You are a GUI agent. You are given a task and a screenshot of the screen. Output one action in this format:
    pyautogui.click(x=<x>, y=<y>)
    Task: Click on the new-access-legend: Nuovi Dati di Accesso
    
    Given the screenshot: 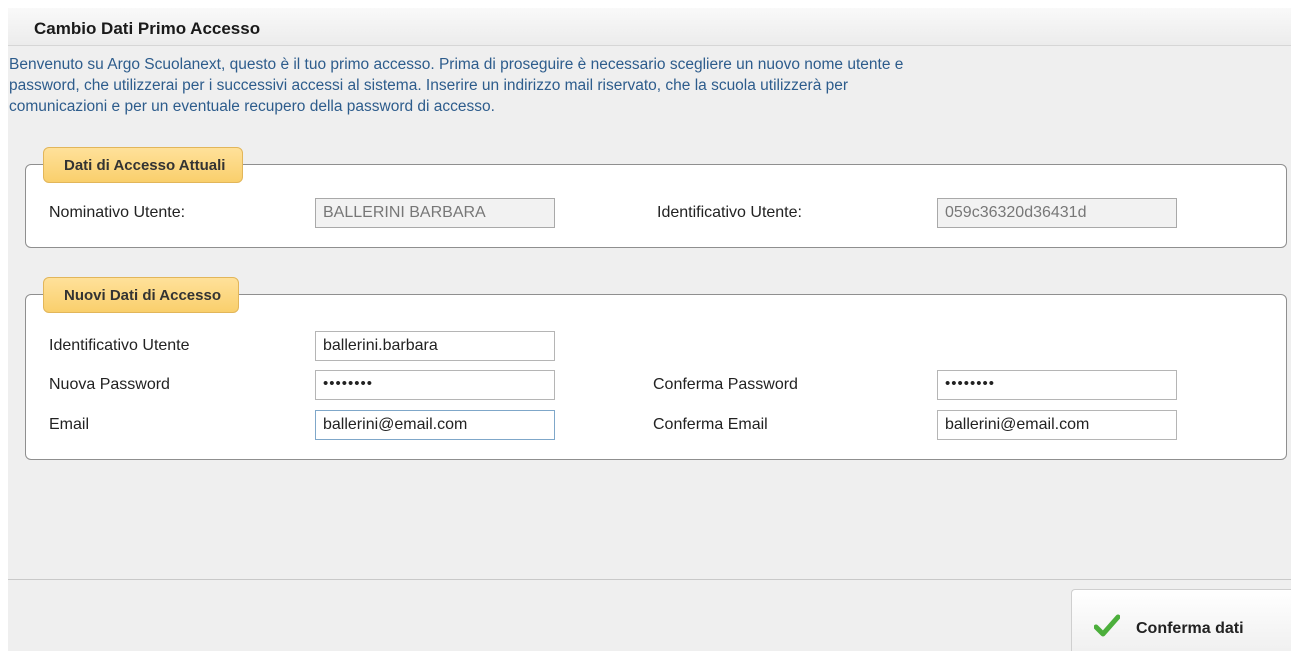 What is the action you would take?
    pyautogui.click(x=141, y=295)
    